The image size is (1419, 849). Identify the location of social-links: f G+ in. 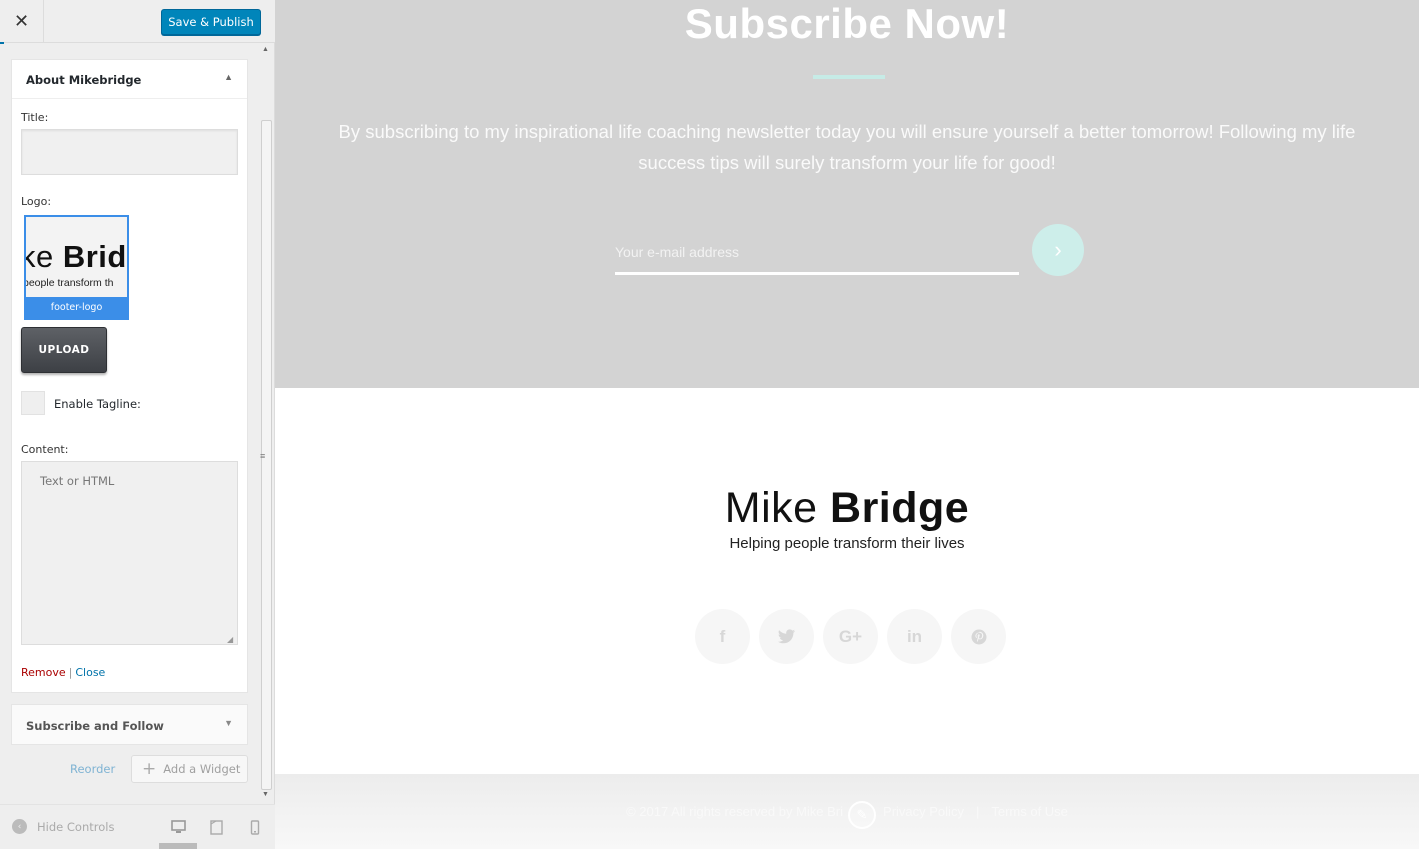
(850, 636).